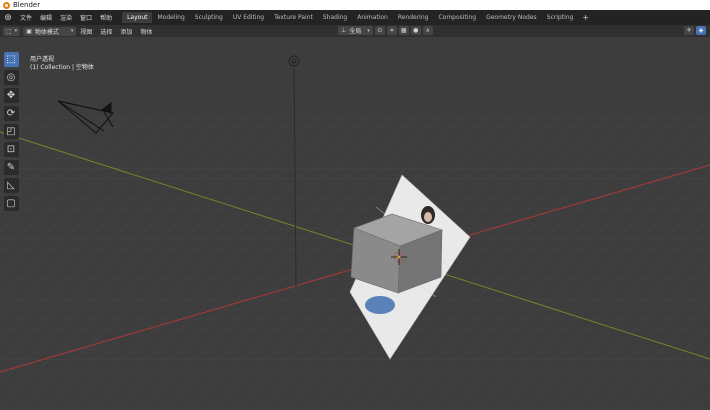 Image resolution: width=710 pixels, height=410 pixels. I want to click on transform-controls: ⊥ 全局 ▾ ⊙ ⌗ ▦ ● ∧, so click(384, 30).